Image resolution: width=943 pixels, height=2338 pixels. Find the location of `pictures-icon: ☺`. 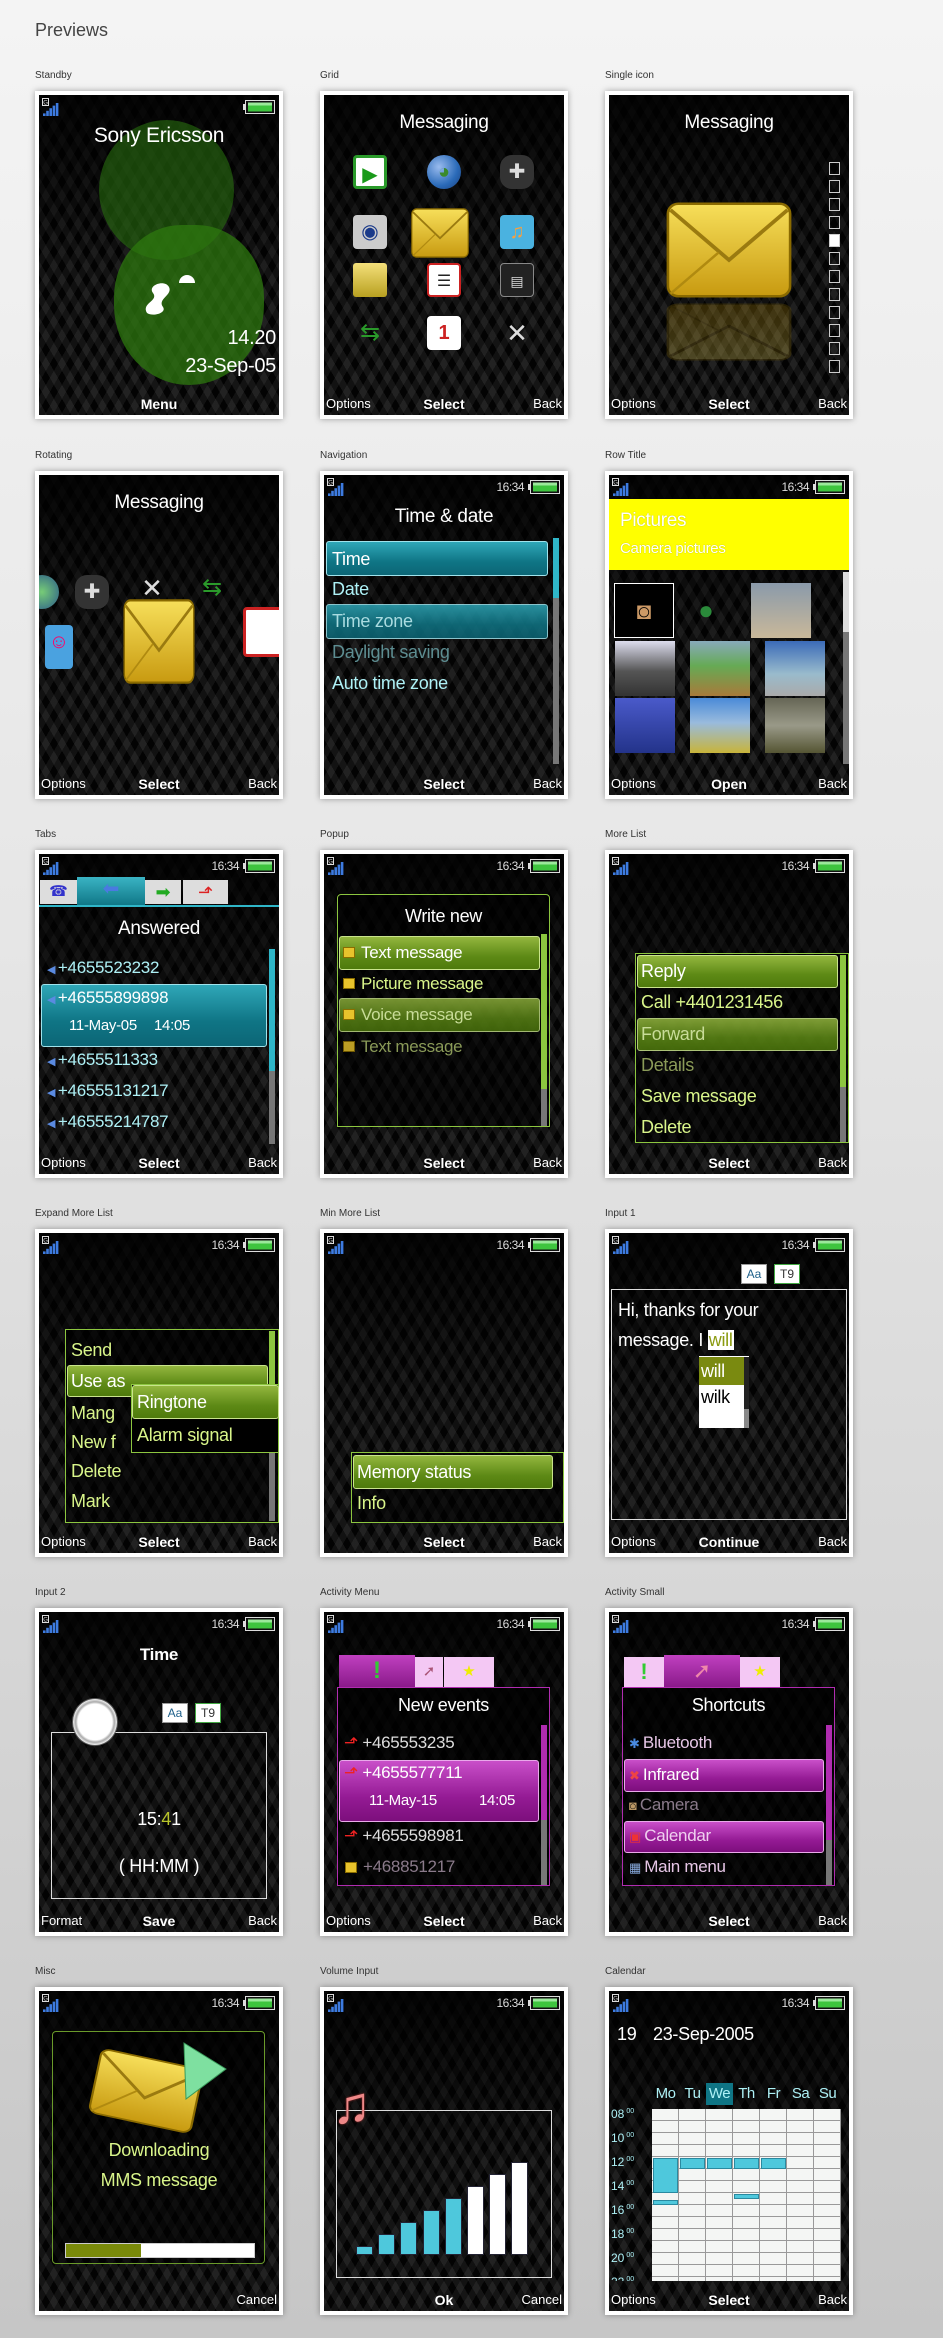

pictures-icon: ☺ is located at coordinates (59, 647).